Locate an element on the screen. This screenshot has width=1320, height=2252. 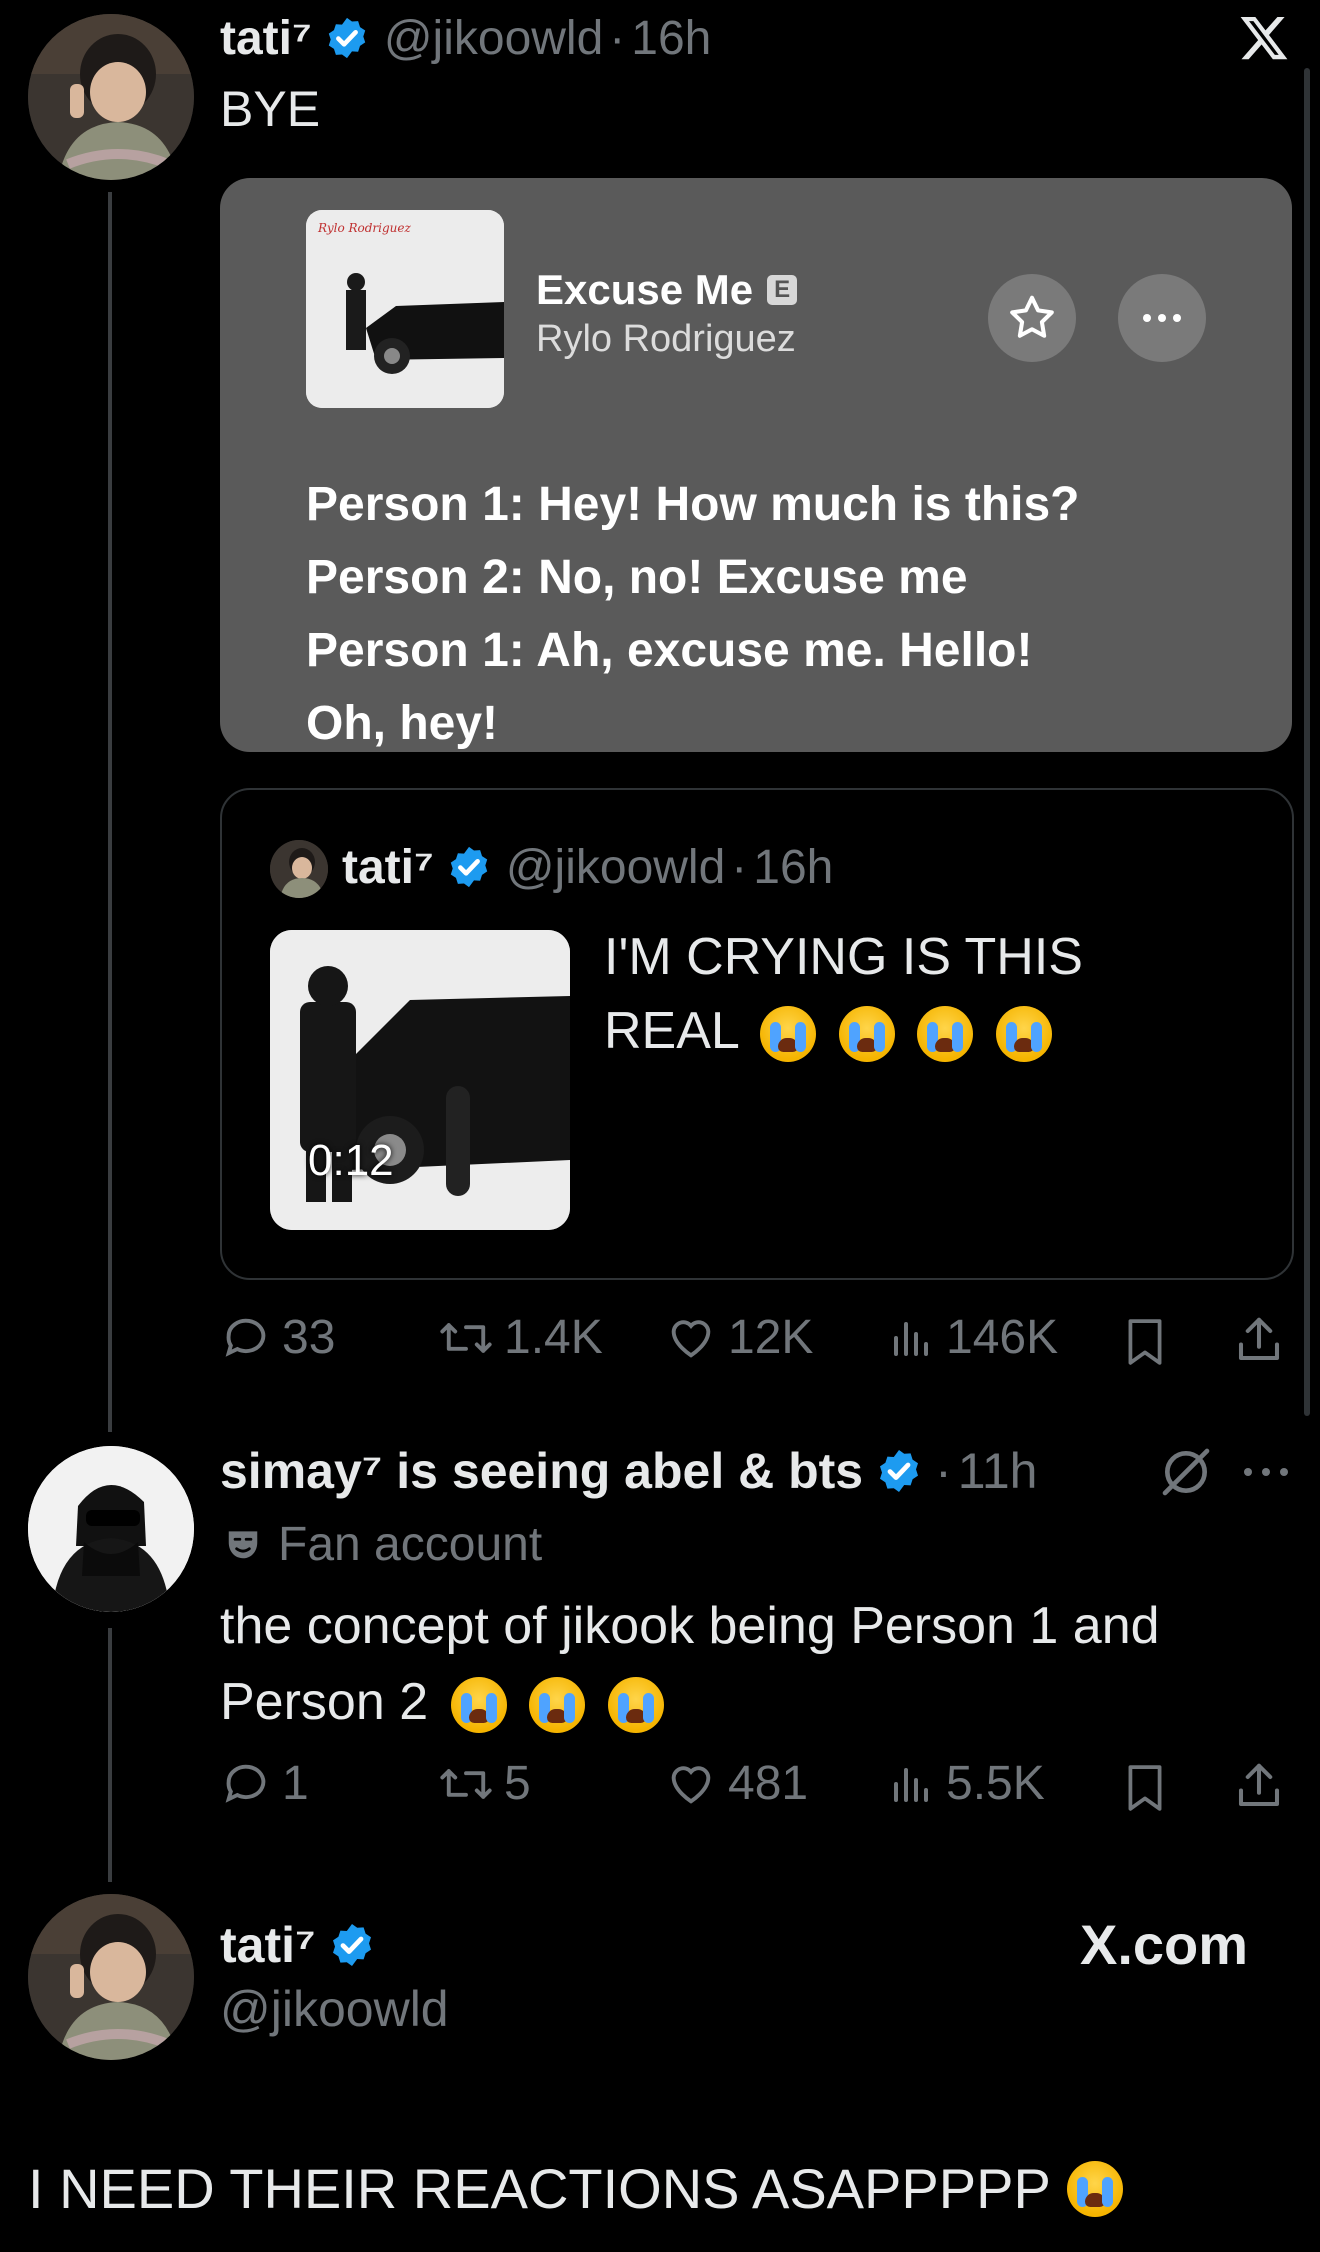
star-icon is located at coordinates (1032, 316).